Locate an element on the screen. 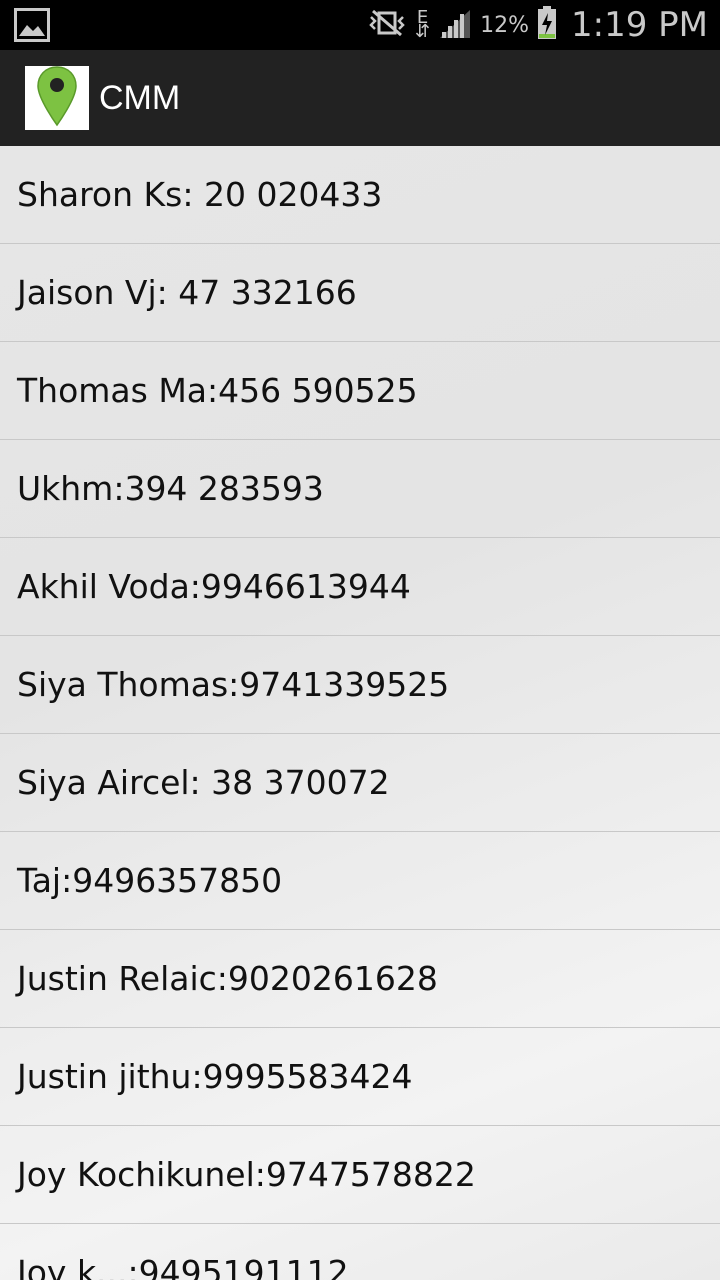  list-item: Siya Aircel: 38 370072 is located at coordinates (360, 783).